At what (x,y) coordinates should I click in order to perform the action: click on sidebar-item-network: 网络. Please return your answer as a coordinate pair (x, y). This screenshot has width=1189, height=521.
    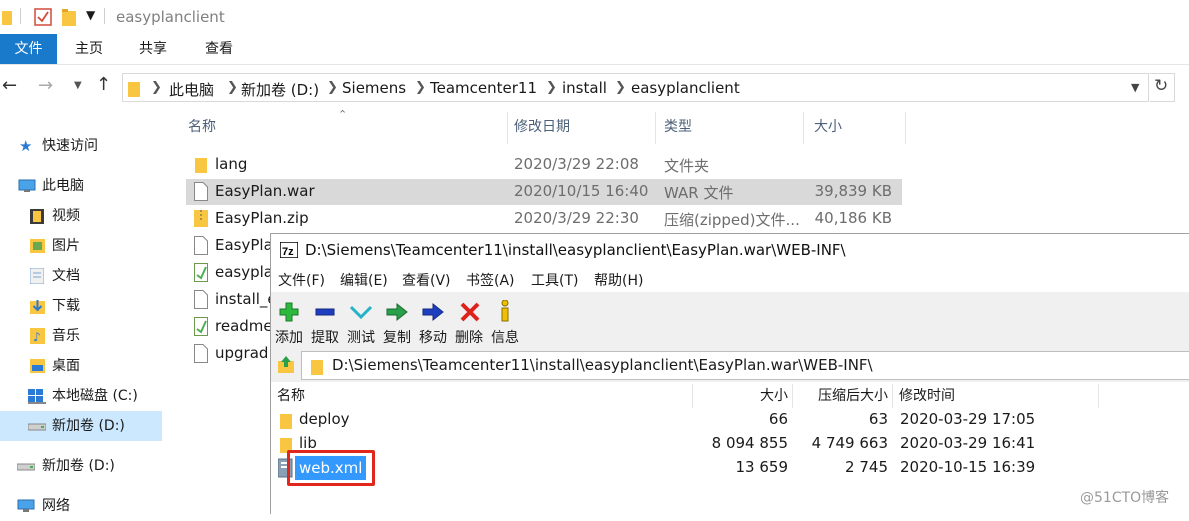
    Looking at the image, I should click on (82, 506).